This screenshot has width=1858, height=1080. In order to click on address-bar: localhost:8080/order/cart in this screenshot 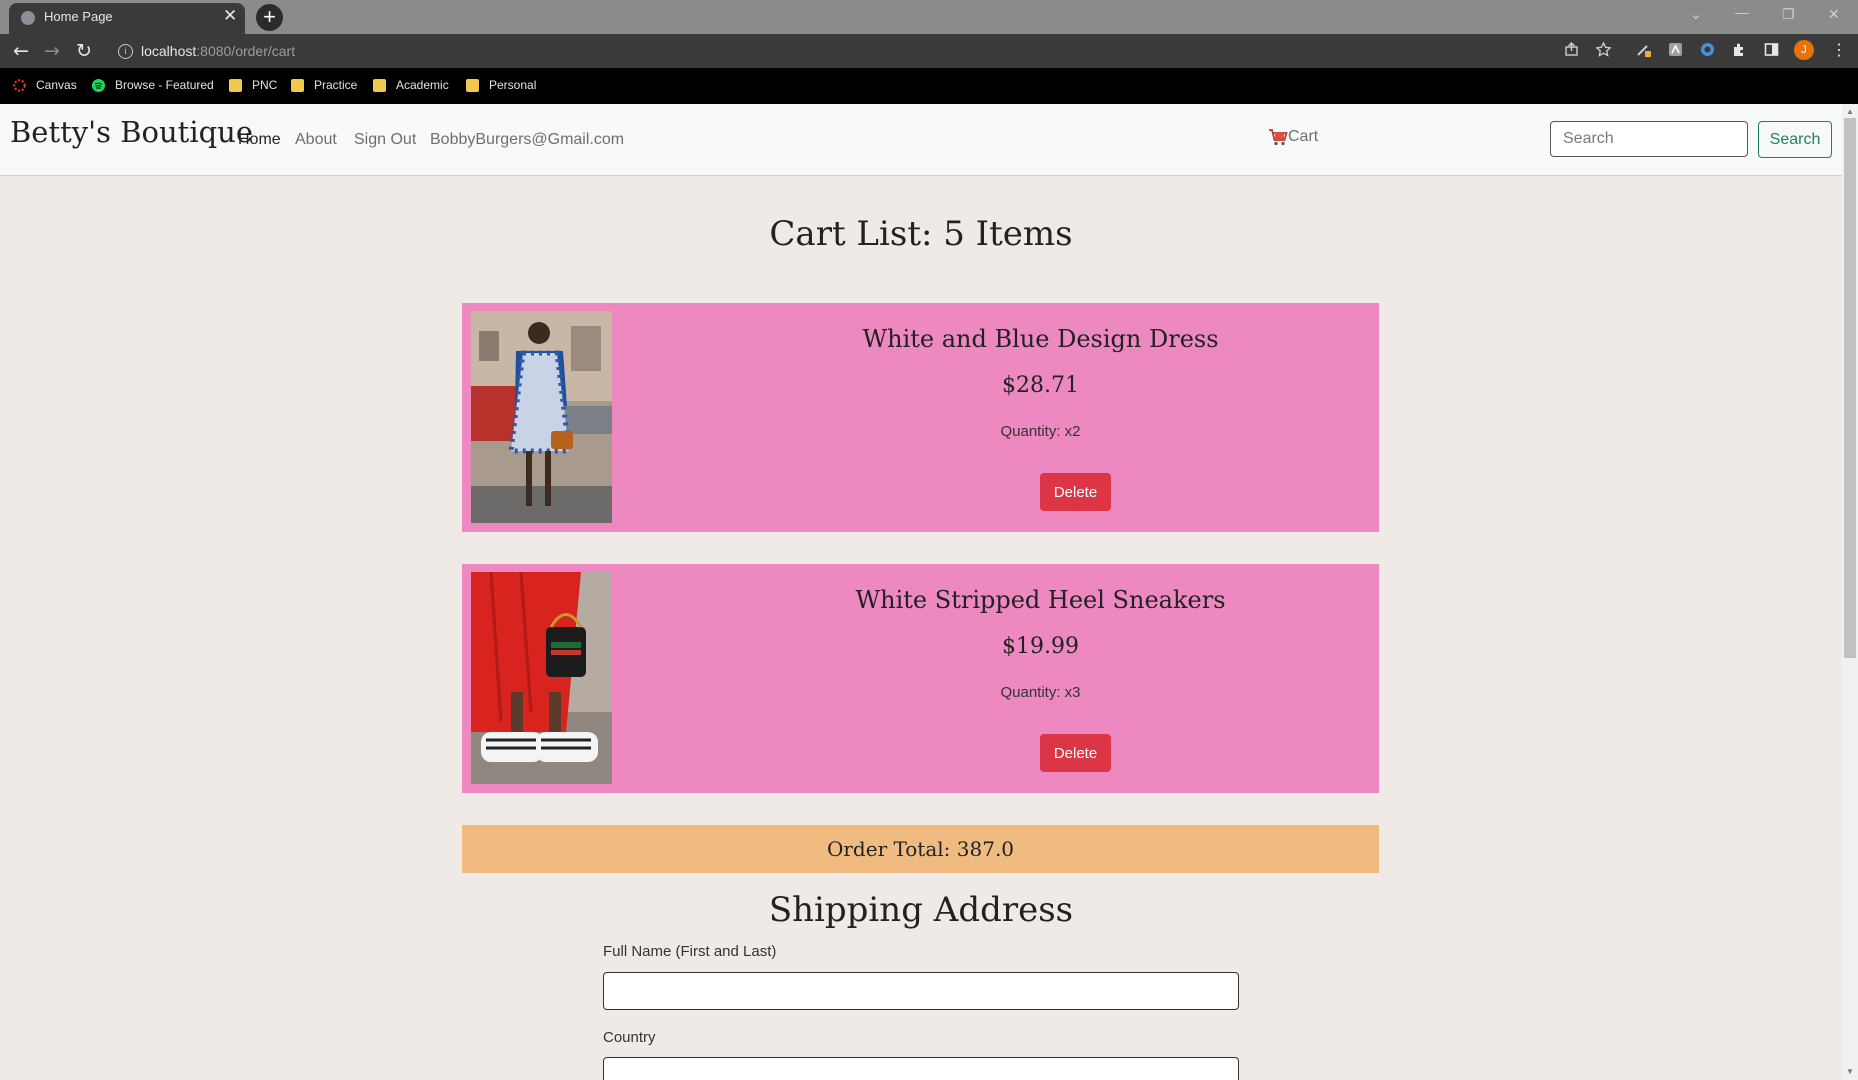, I will do `click(218, 51)`.